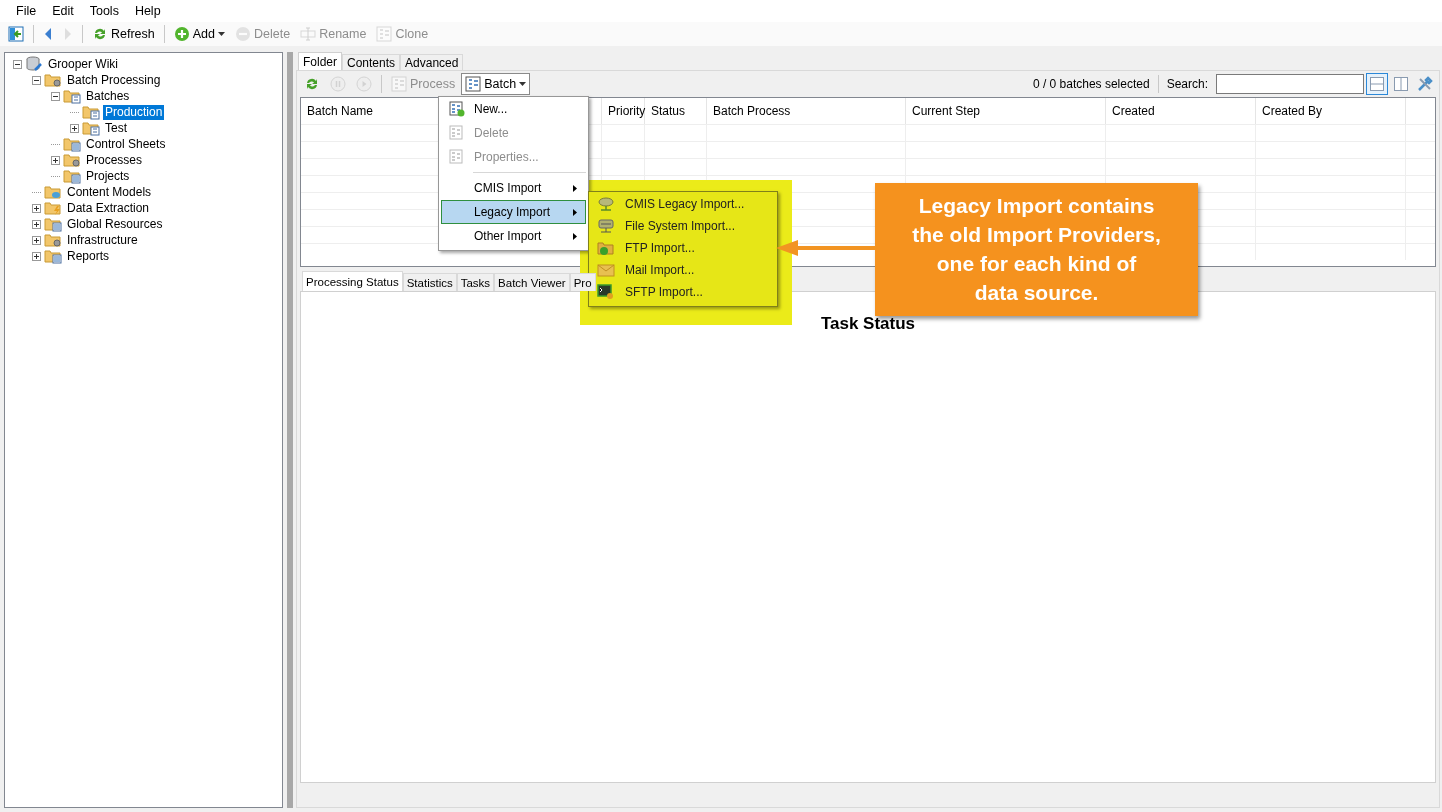 The height and width of the screenshot is (812, 1442). Describe the element at coordinates (606, 226) in the screenshot. I see `drive-icon` at that location.